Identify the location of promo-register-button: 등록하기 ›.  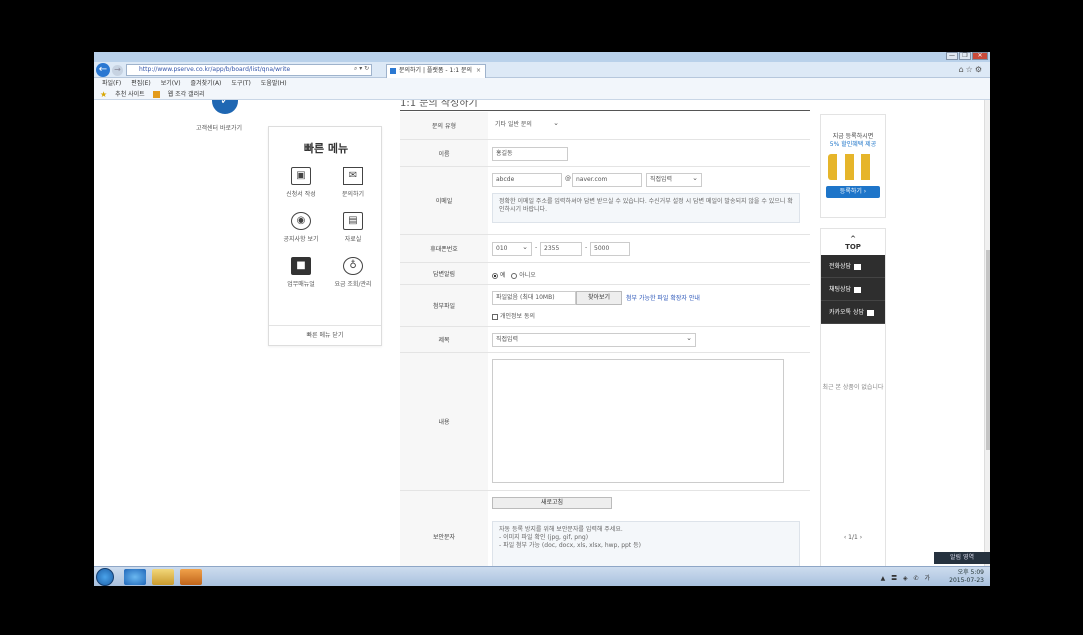
(853, 192).